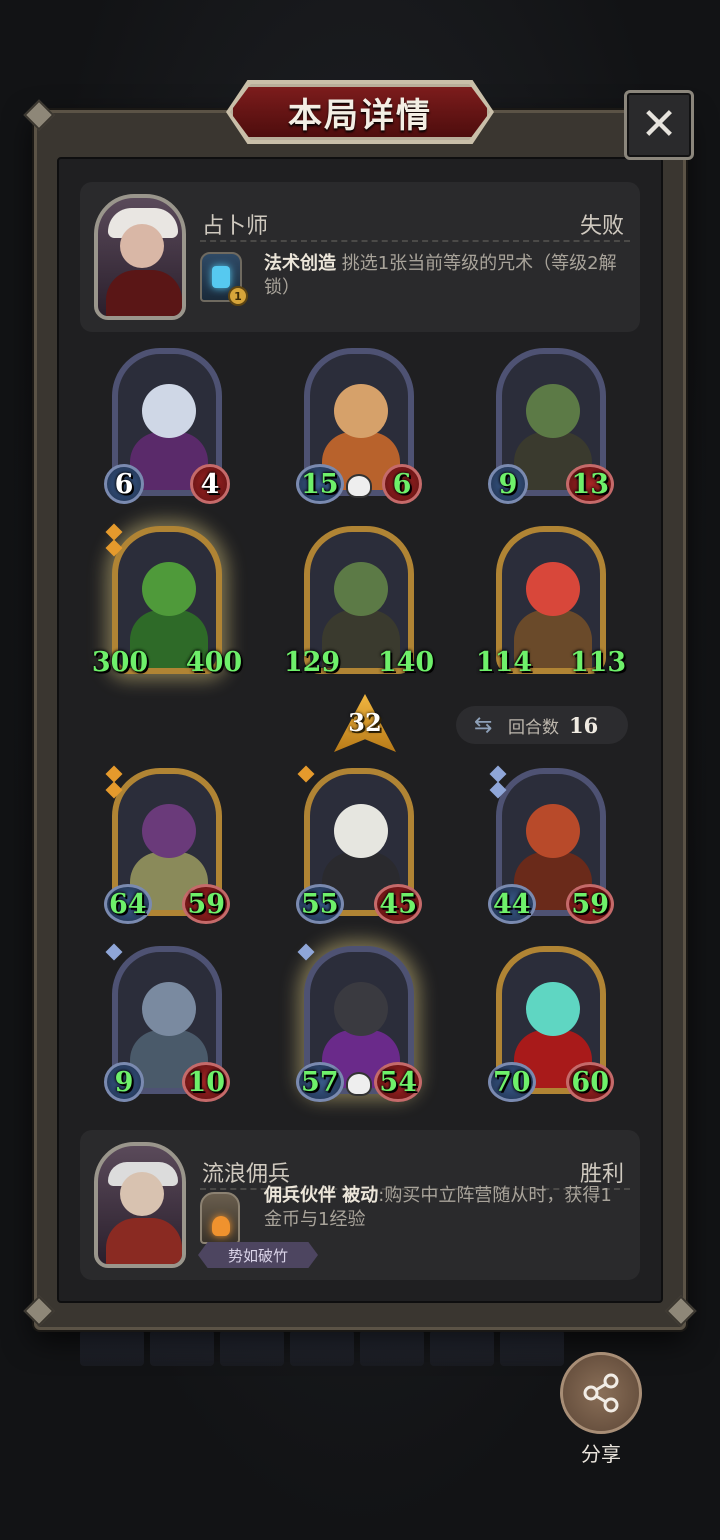  What do you see at coordinates (224, 279) in the screenshot?
I see `hero-power-icon: 1` at bounding box center [224, 279].